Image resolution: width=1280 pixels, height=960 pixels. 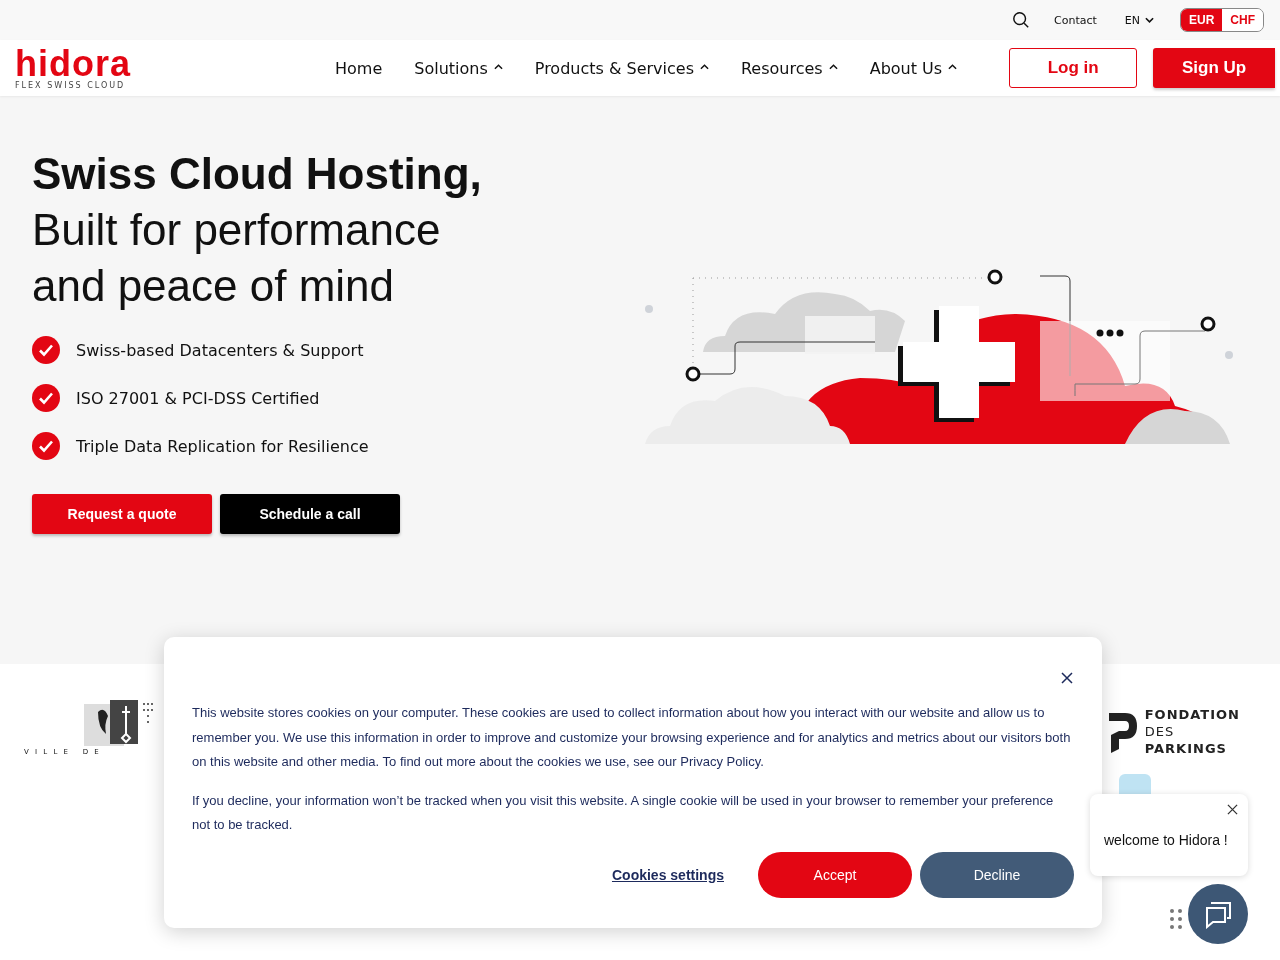 What do you see at coordinates (1166, 840) in the screenshot?
I see `chat-message: welcome to Hidora !` at bounding box center [1166, 840].